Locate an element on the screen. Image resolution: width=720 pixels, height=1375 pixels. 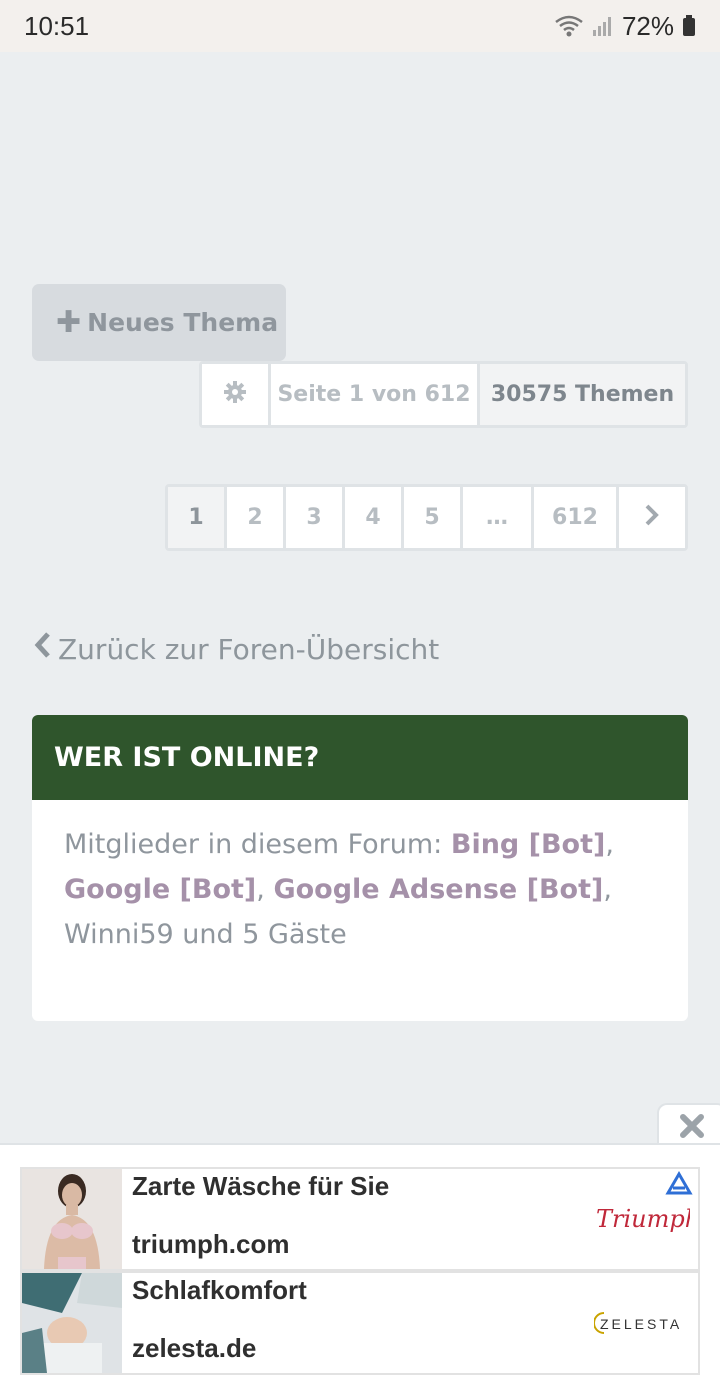
chevron-right-icon is located at coordinates (652, 518).